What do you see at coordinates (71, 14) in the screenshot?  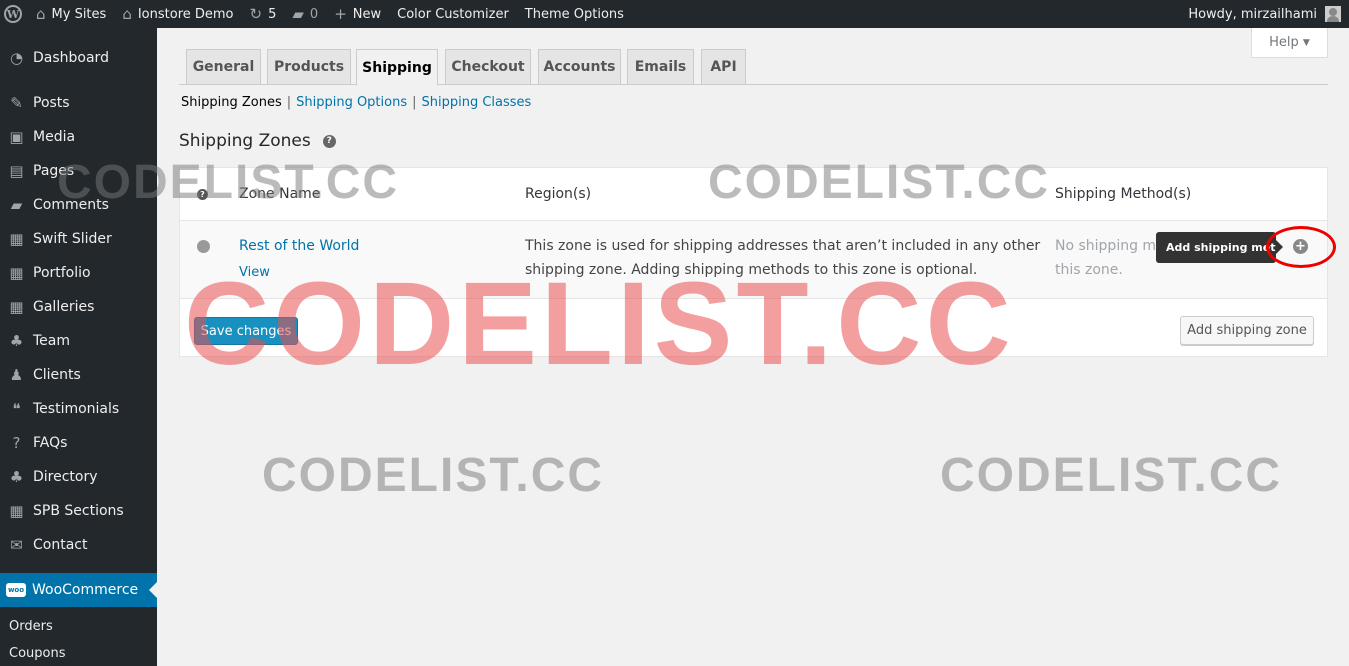 I see `my-sites-menu: ⌂ My Sites` at bounding box center [71, 14].